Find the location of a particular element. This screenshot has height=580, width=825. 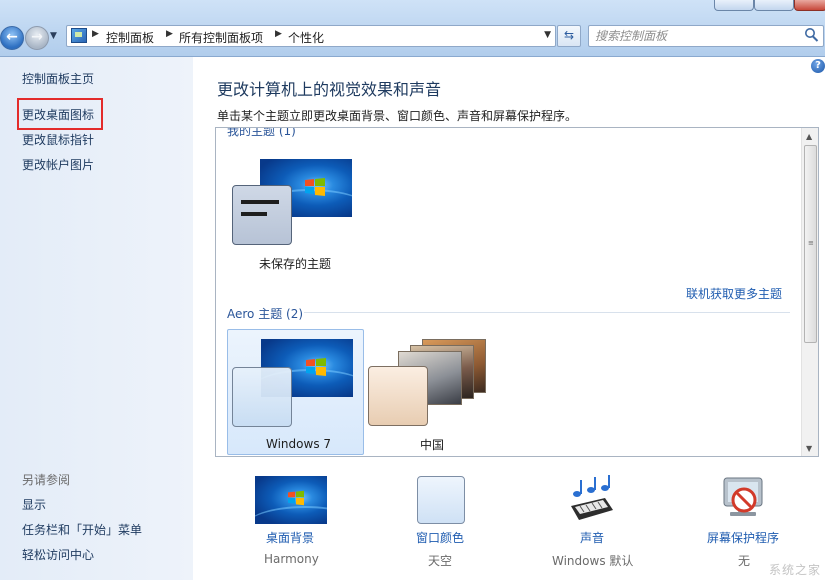

desktop-background-button: 桌面背景 Harmony is located at coordinates (290, 524).